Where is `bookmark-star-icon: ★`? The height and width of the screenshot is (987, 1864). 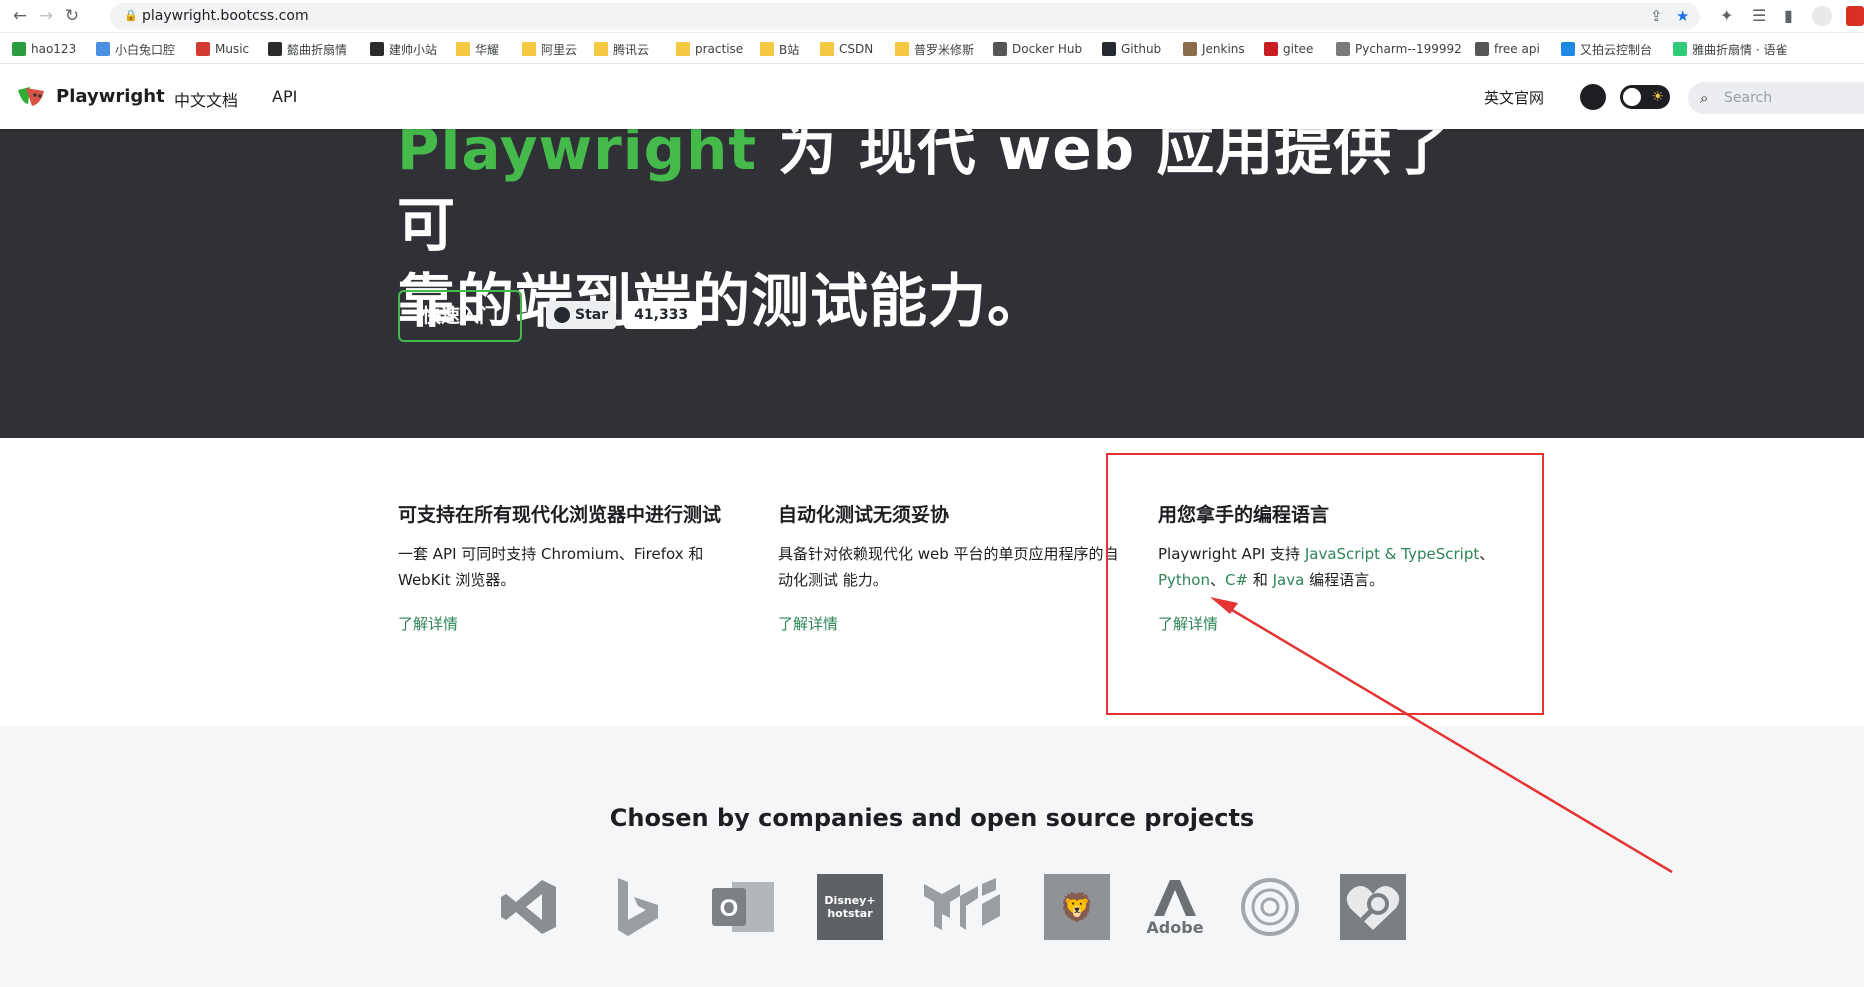
bookmark-star-icon: ★ is located at coordinates (1682, 16).